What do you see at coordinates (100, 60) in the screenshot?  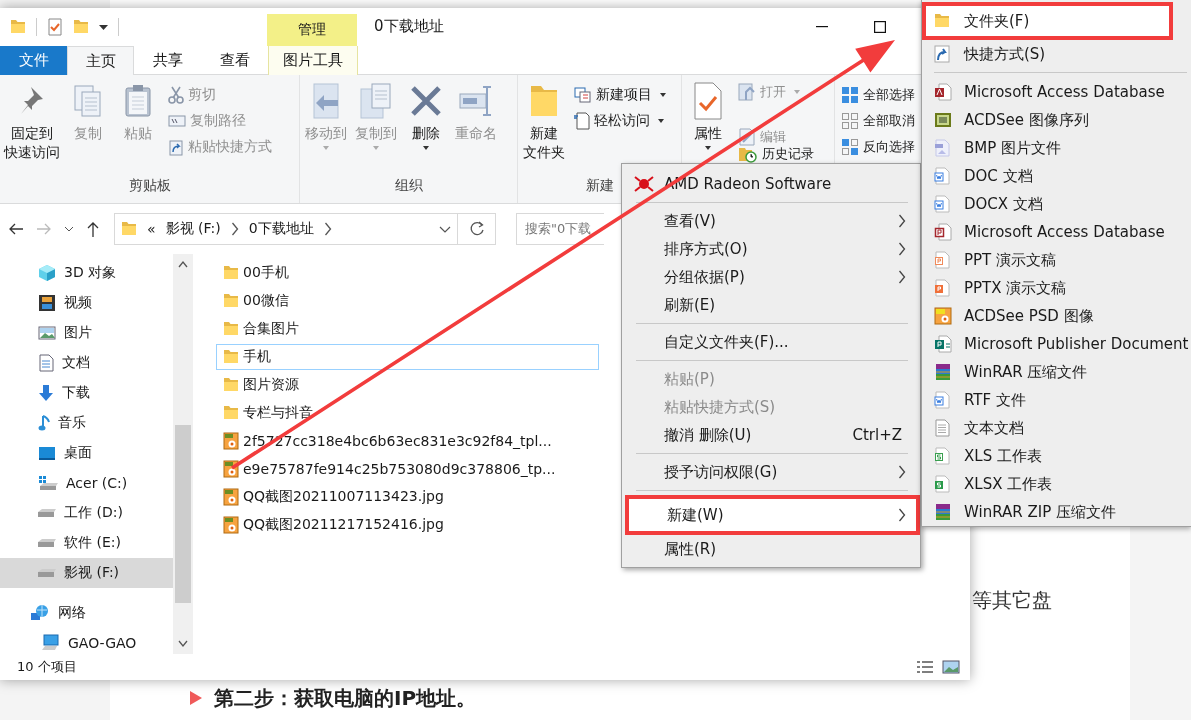 I see `ribbon-tab: 主页` at bounding box center [100, 60].